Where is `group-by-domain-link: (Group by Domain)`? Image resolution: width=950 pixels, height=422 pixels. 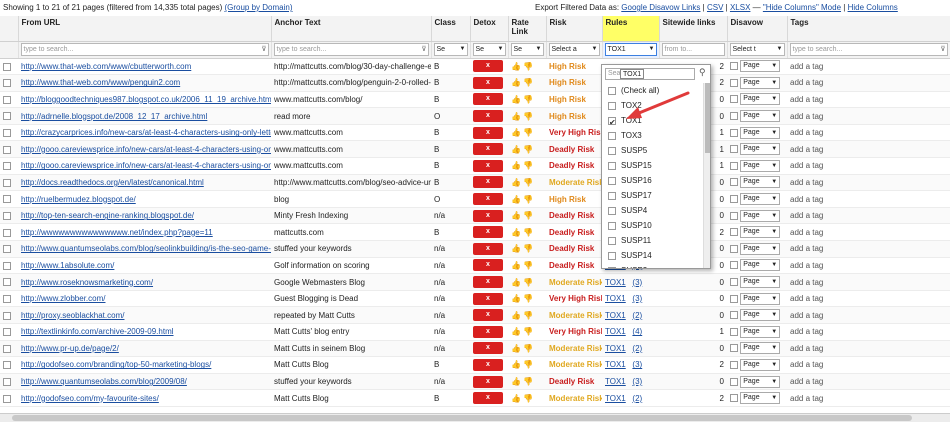 group-by-domain-link: (Group by Domain) is located at coordinates (258, 7).